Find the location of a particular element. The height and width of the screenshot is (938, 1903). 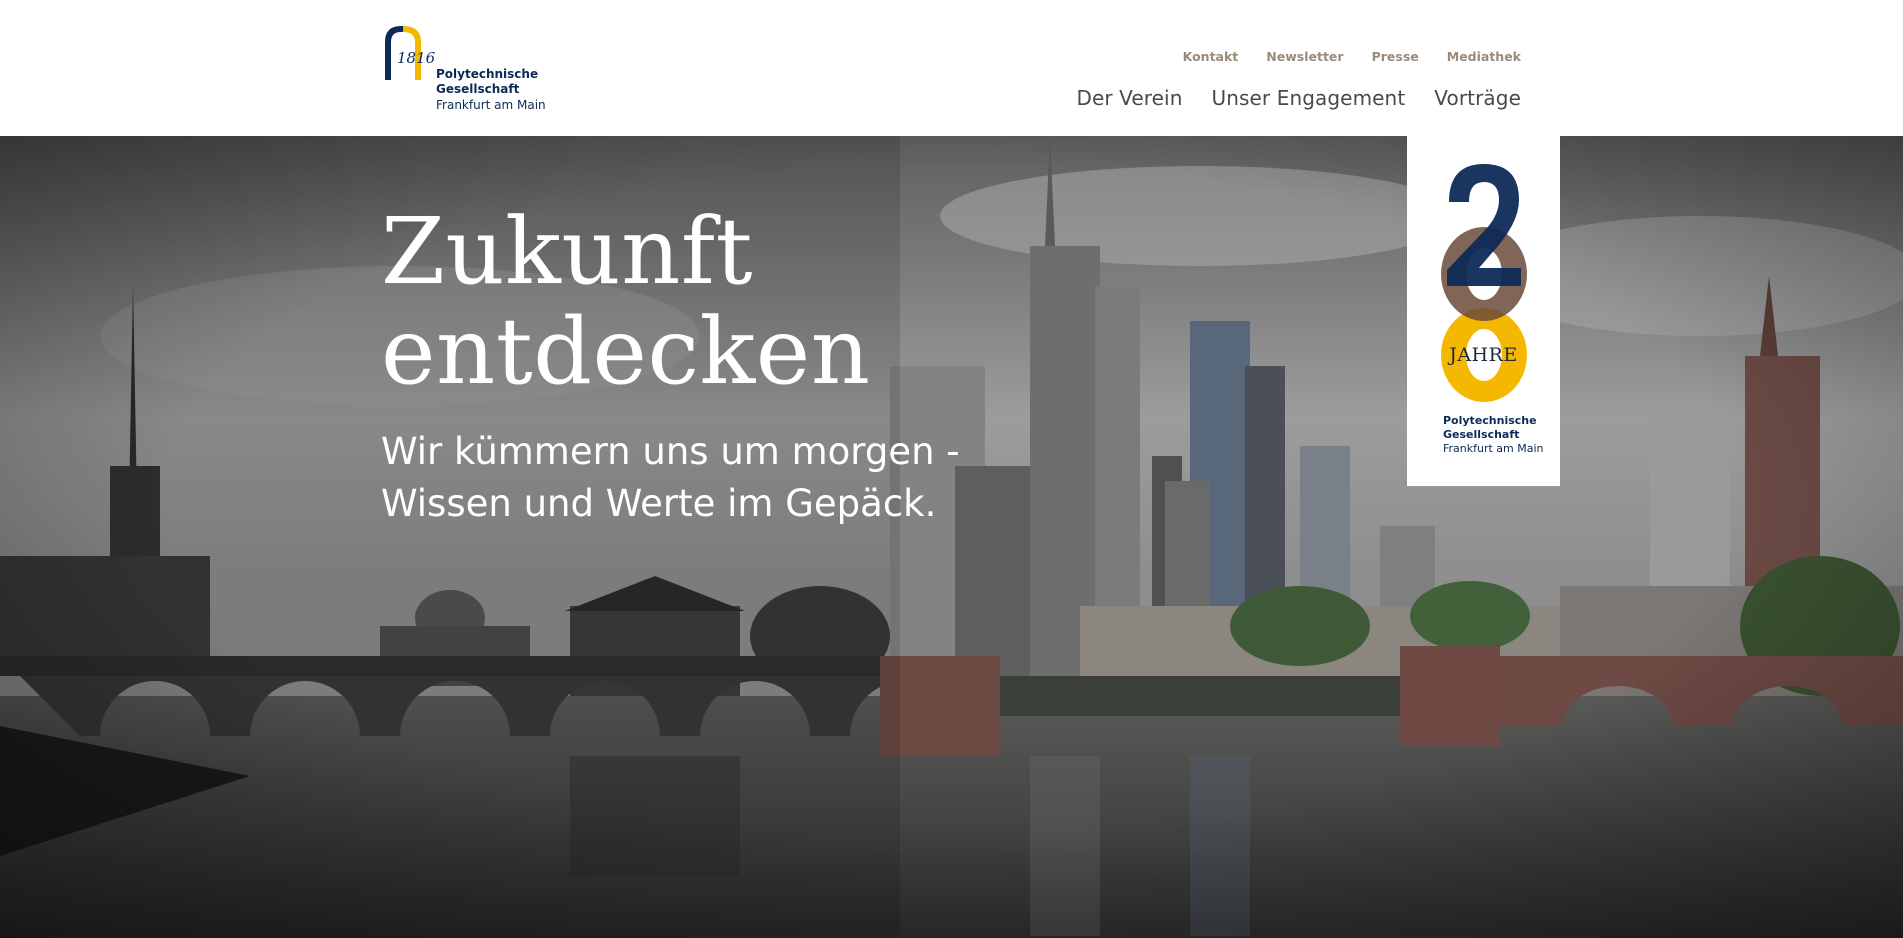

meta-nav-mediathek: Mediathek is located at coordinates (1484, 56).